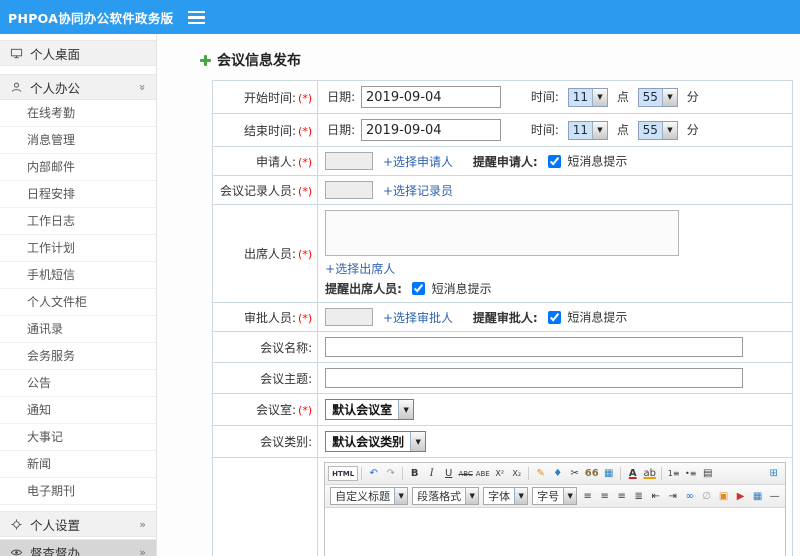  What do you see at coordinates (692, 96) in the screenshot?
I see `minute-unit-label: 分` at bounding box center [692, 96].